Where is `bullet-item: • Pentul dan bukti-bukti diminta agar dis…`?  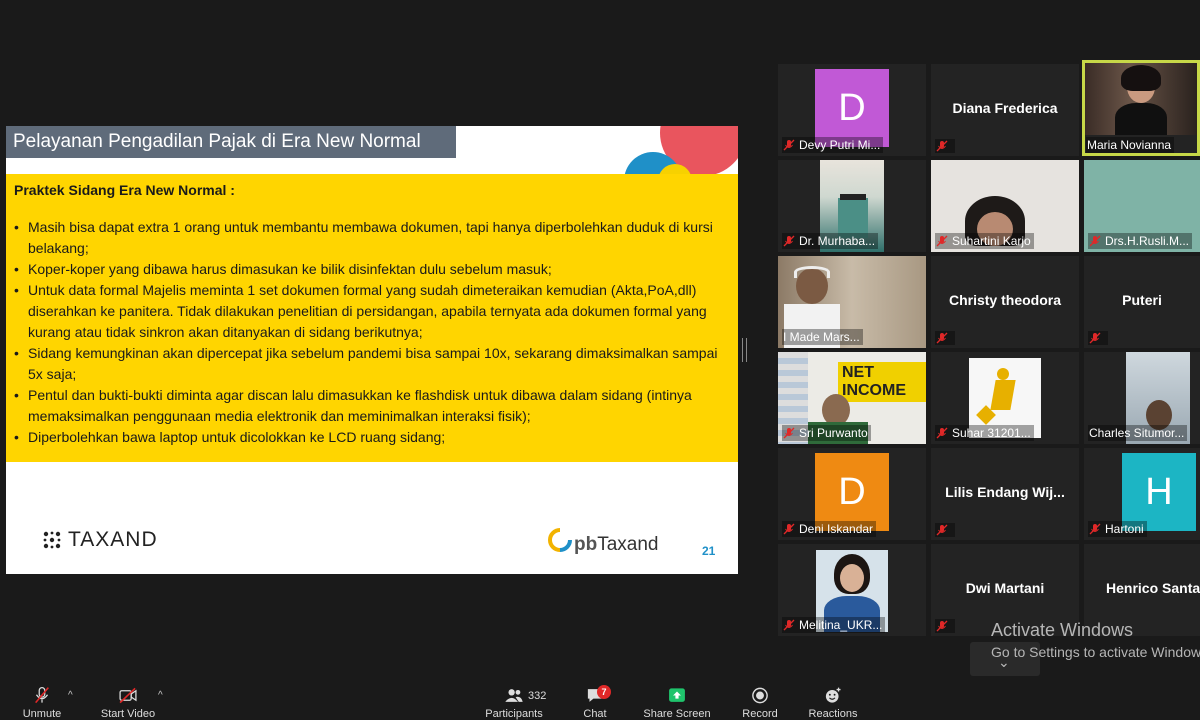
bullet-item: • Pentul dan bukti-bukti diminta agar dis… is located at coordinates (353, 405).